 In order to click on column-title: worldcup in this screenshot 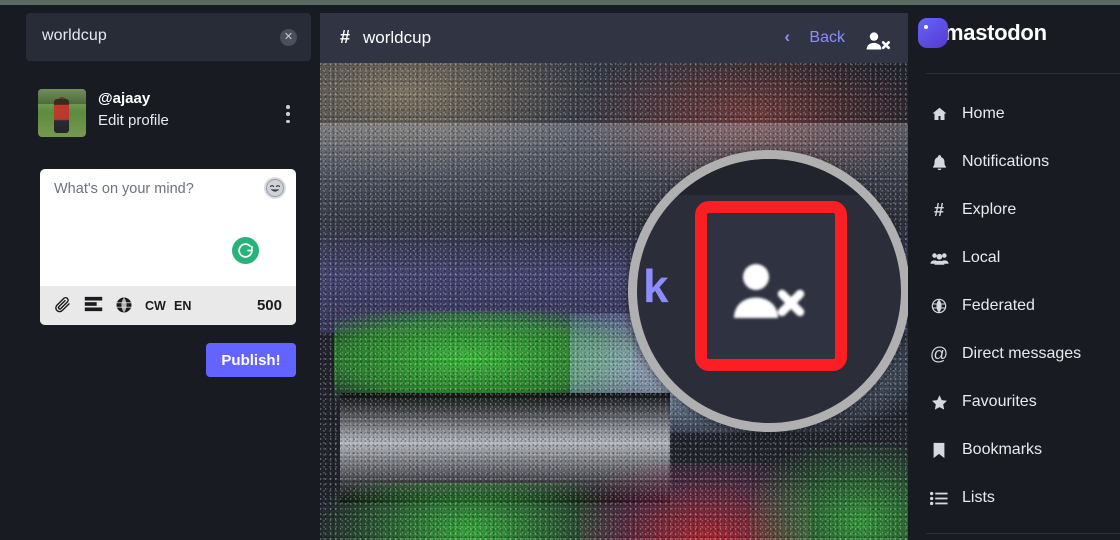, I will do `click(397, 37)`.